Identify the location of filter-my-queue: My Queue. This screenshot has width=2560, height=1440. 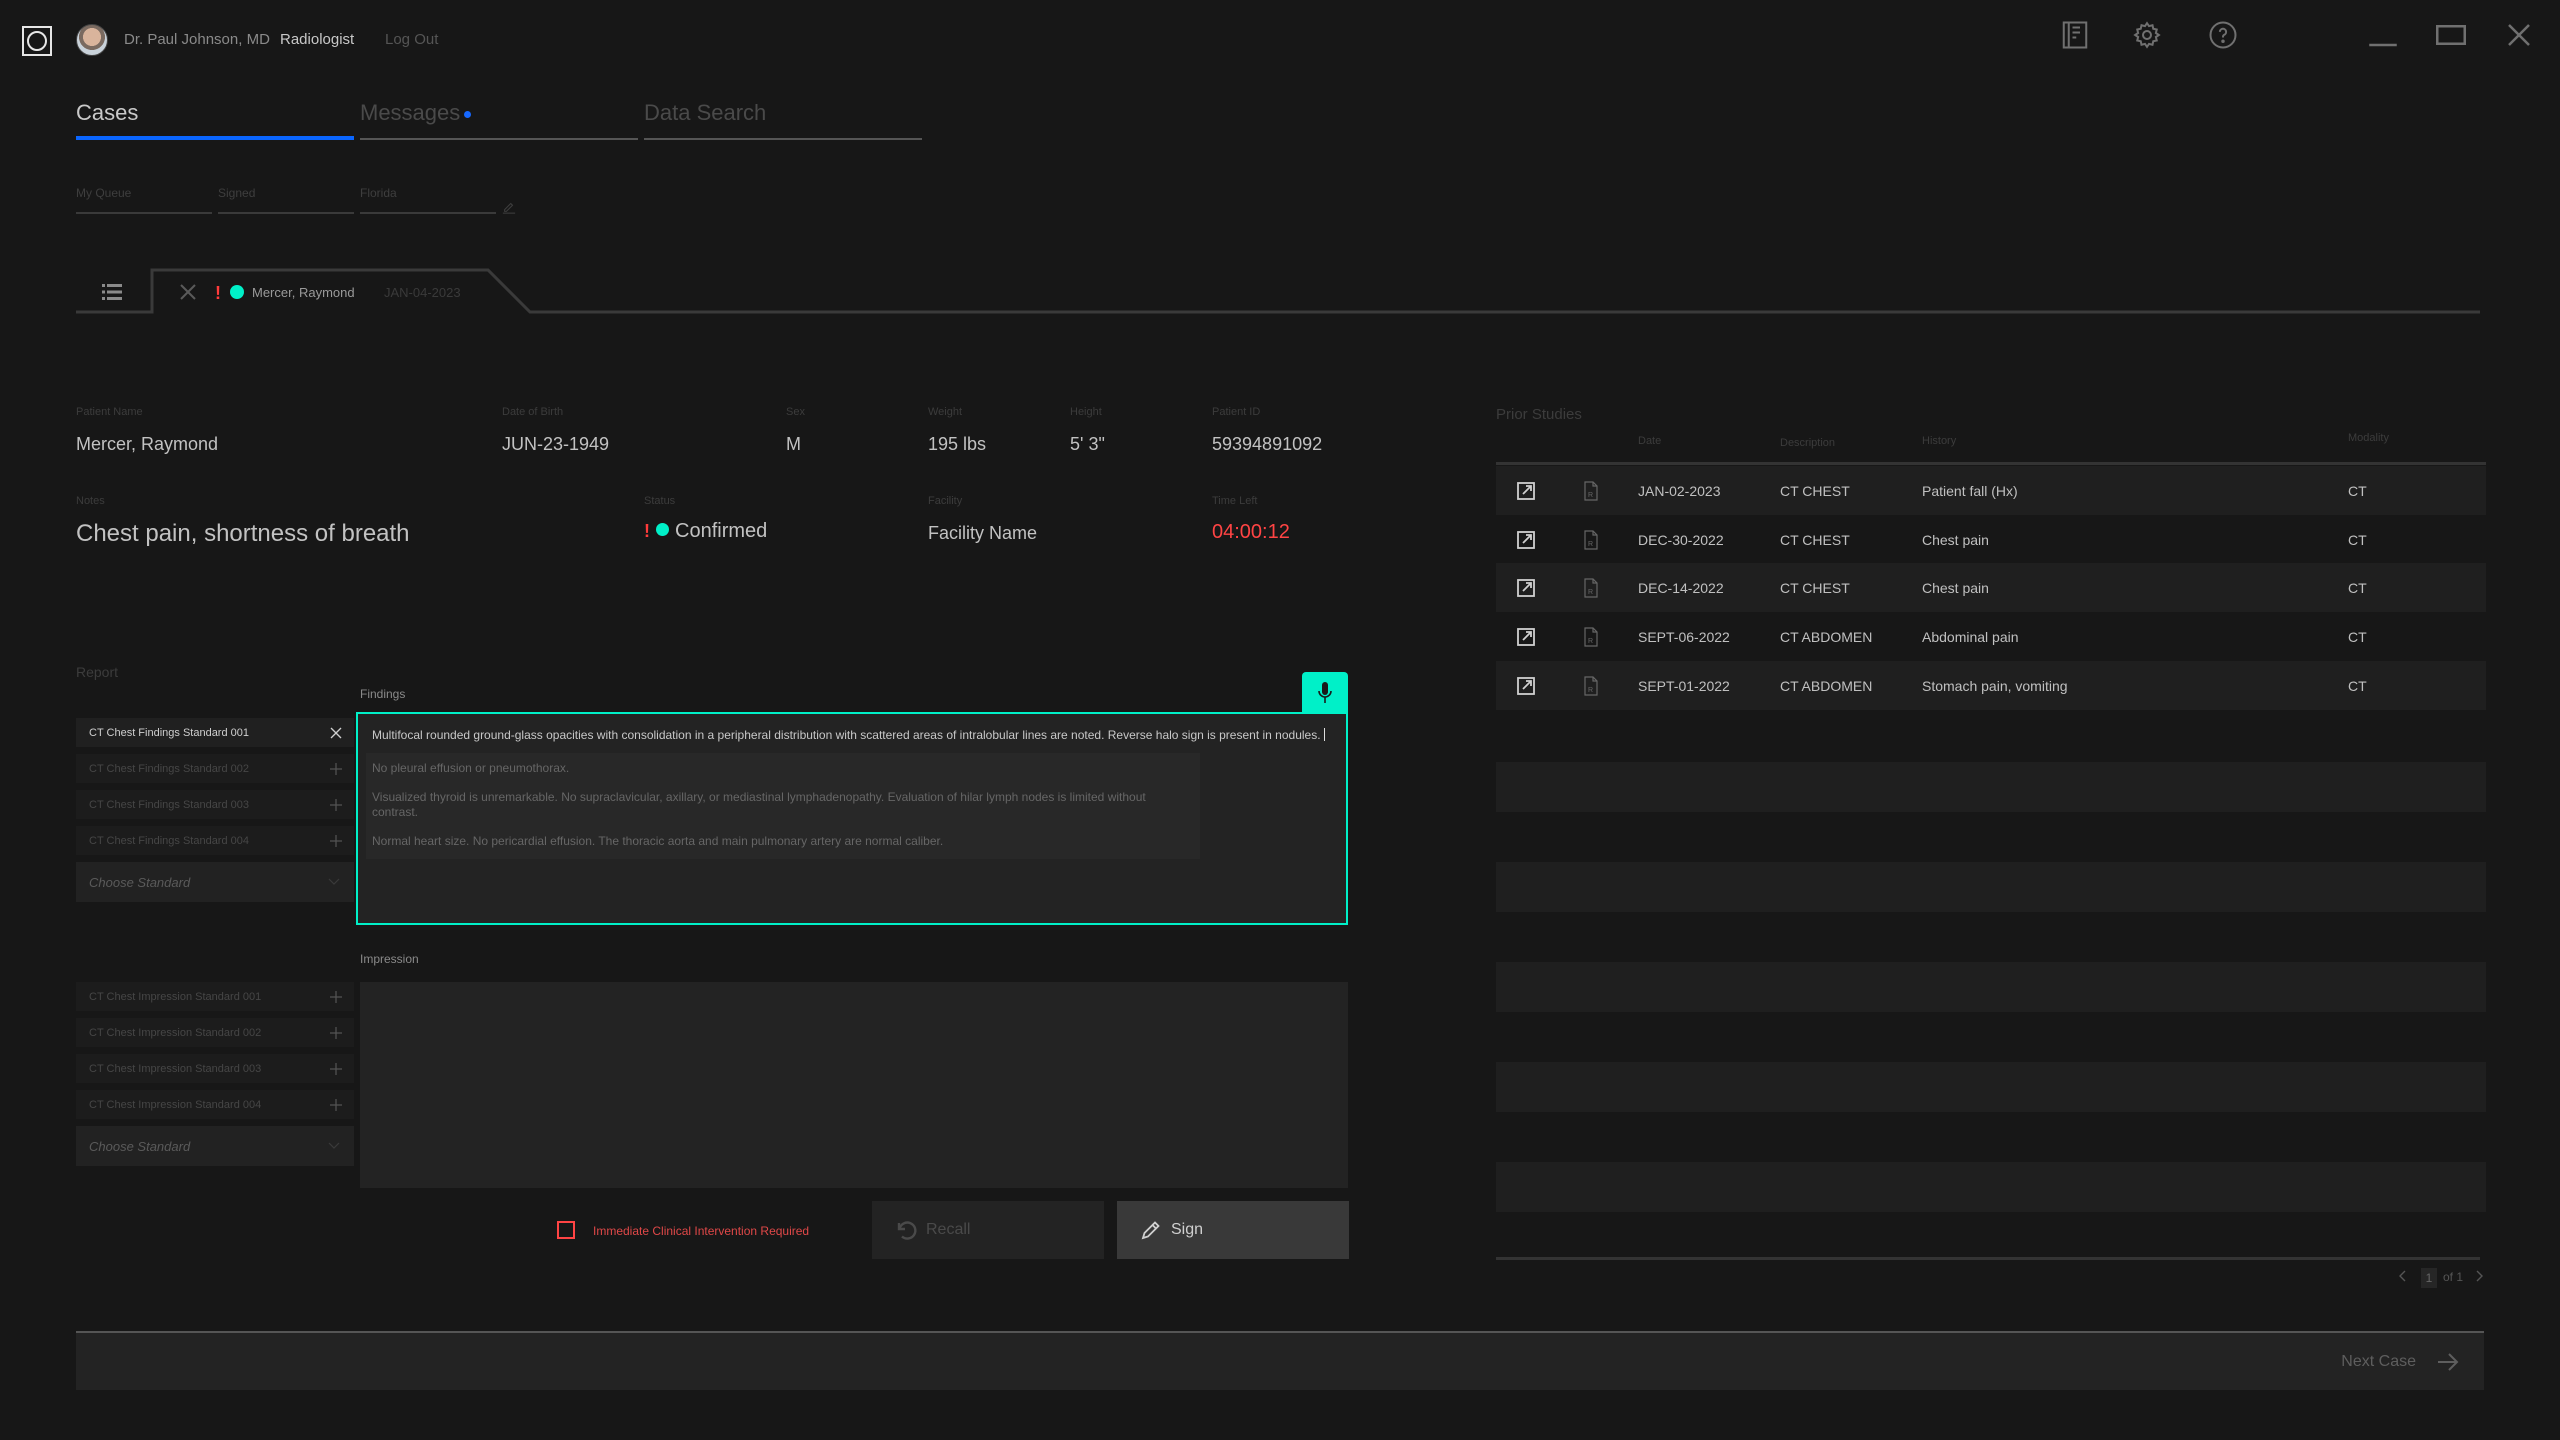
(144, 200).